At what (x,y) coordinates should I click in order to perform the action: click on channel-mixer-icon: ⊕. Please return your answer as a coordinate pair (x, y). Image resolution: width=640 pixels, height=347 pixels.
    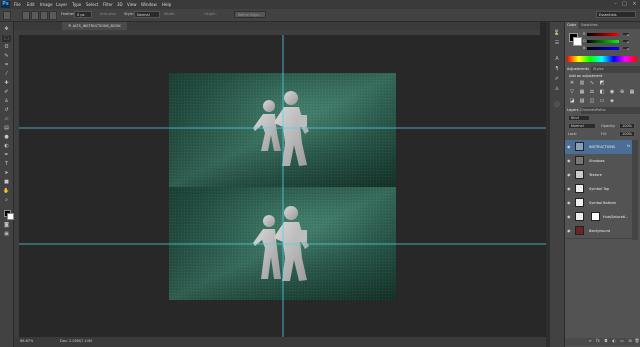
    Looking at the image, I should click on (622, 92).